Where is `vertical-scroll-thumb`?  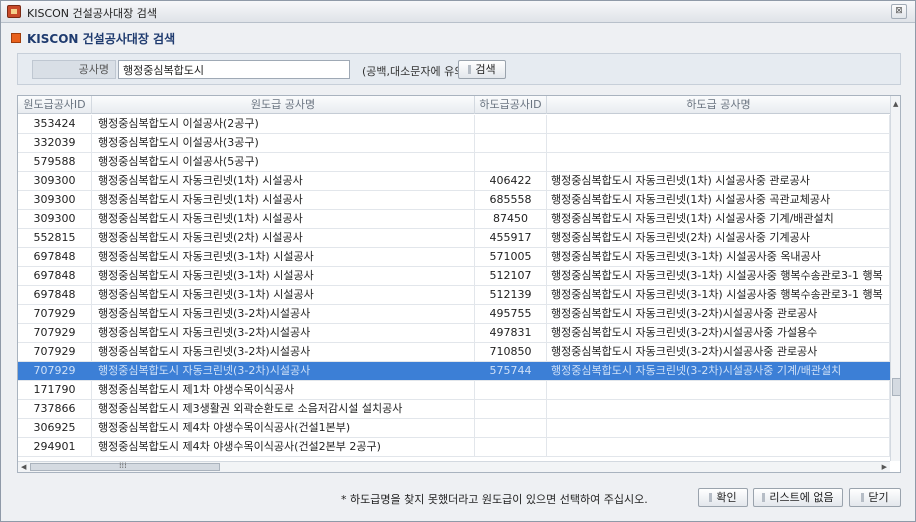
vertical-scroll-thumb is located at coordinates (896, 387).